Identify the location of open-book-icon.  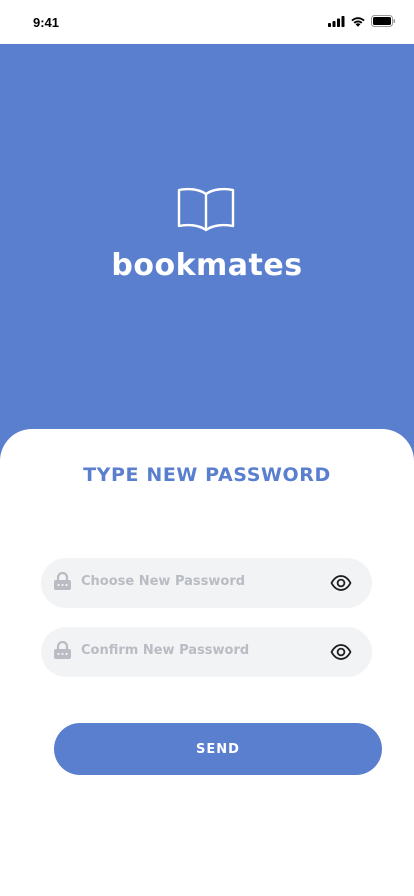
(206, 211).